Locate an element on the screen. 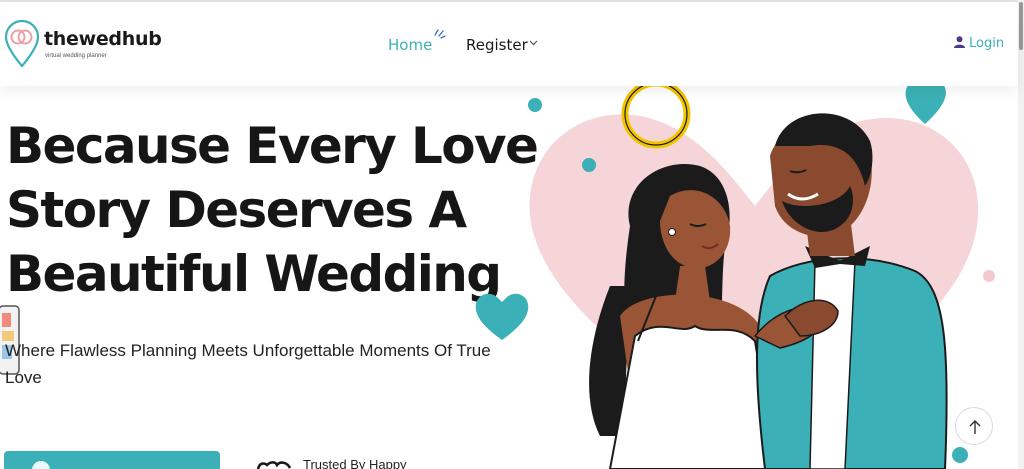  map-pin-rings-icon is located at coordinates (22, 44).